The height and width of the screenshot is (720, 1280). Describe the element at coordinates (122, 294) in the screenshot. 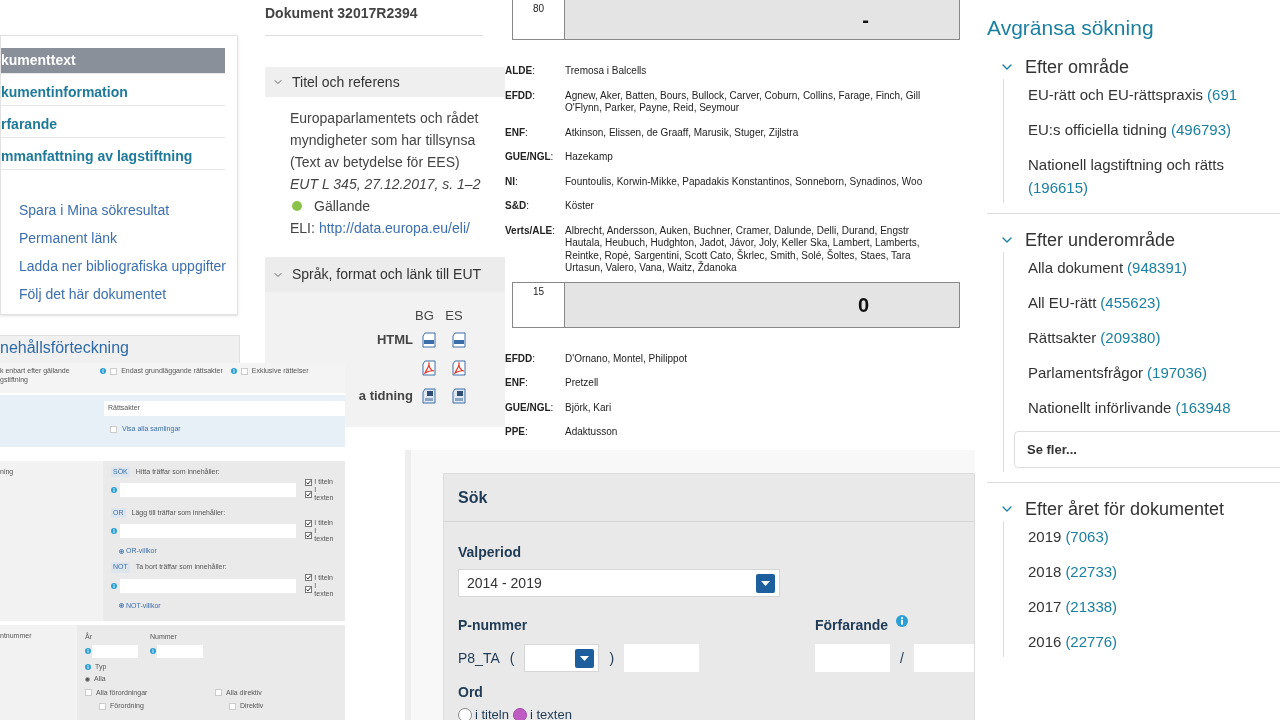

I see `action-link: Följ det här dokumentet` at that location.